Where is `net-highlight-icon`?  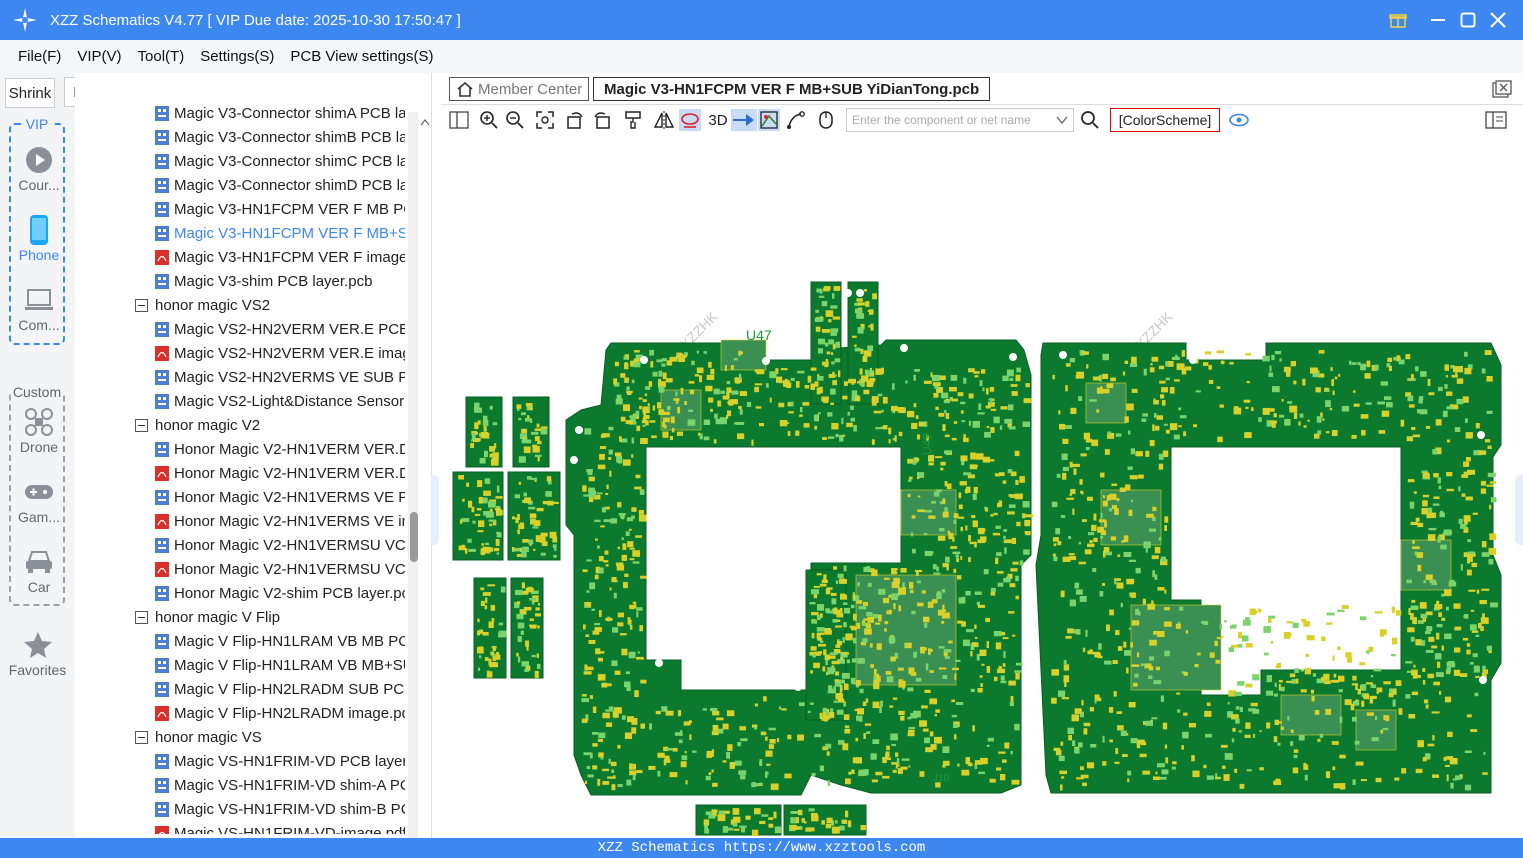
net-highlight-icon is located at coordinates (690, 120).